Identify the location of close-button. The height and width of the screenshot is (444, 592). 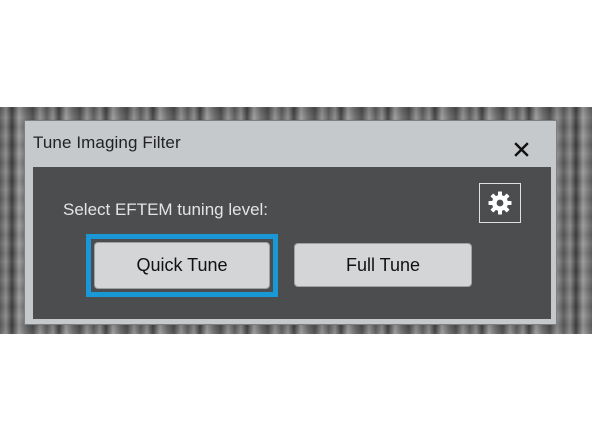
(522, 150).